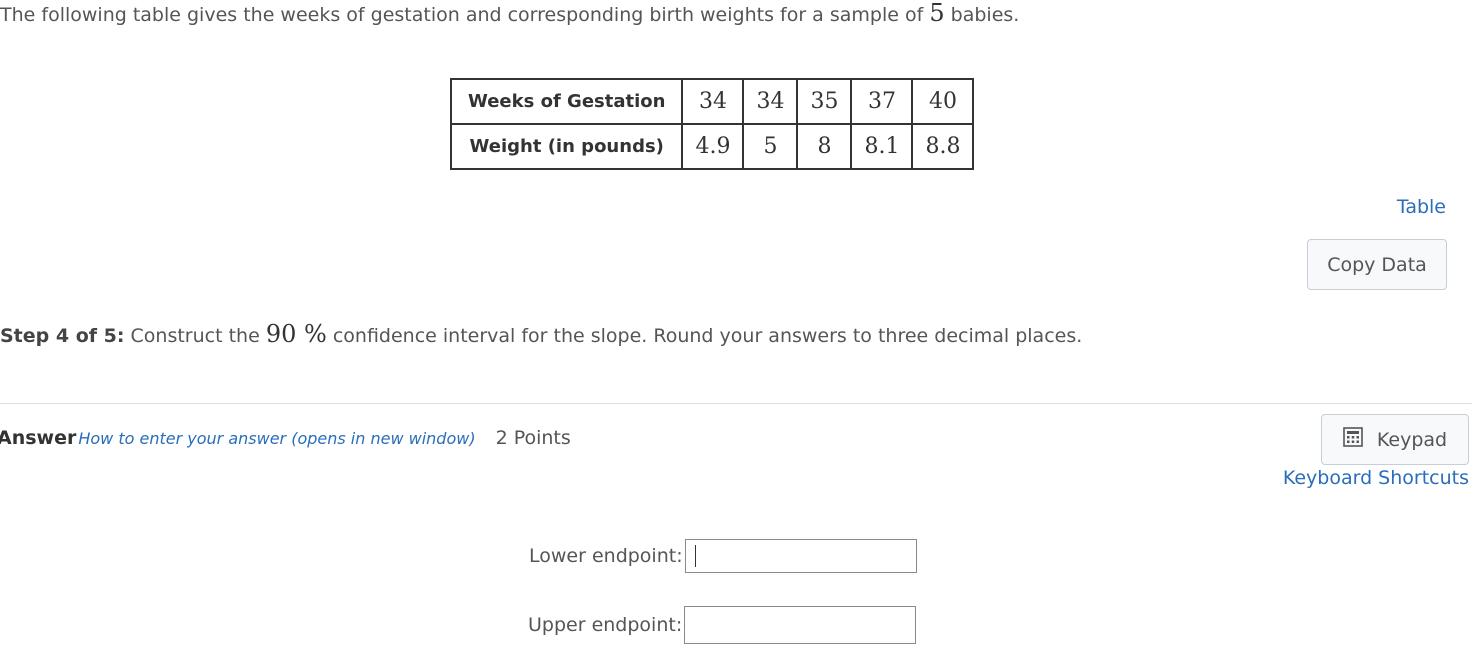 The image size is (1472, 664). I want to click on intro-text-after: babies., so click(982, 15).